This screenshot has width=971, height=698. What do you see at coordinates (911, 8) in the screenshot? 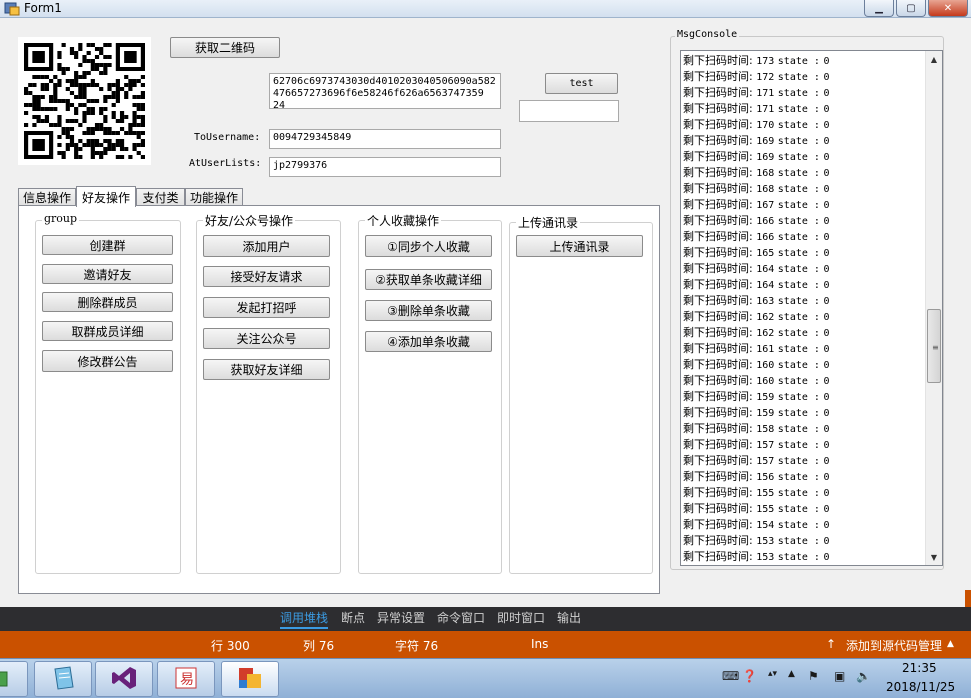
I see `maximize-button: ▢` at bounding box center [911, 8].